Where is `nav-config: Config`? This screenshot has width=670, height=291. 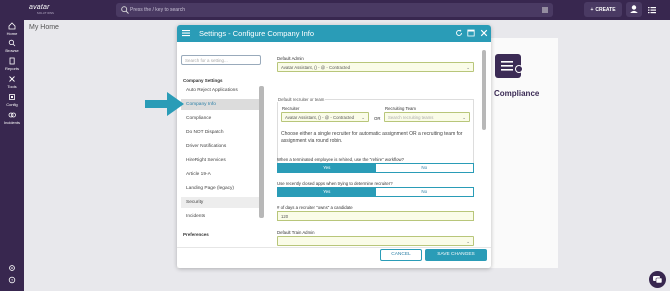
nav-config: Config is located at coordinates (12, 100).